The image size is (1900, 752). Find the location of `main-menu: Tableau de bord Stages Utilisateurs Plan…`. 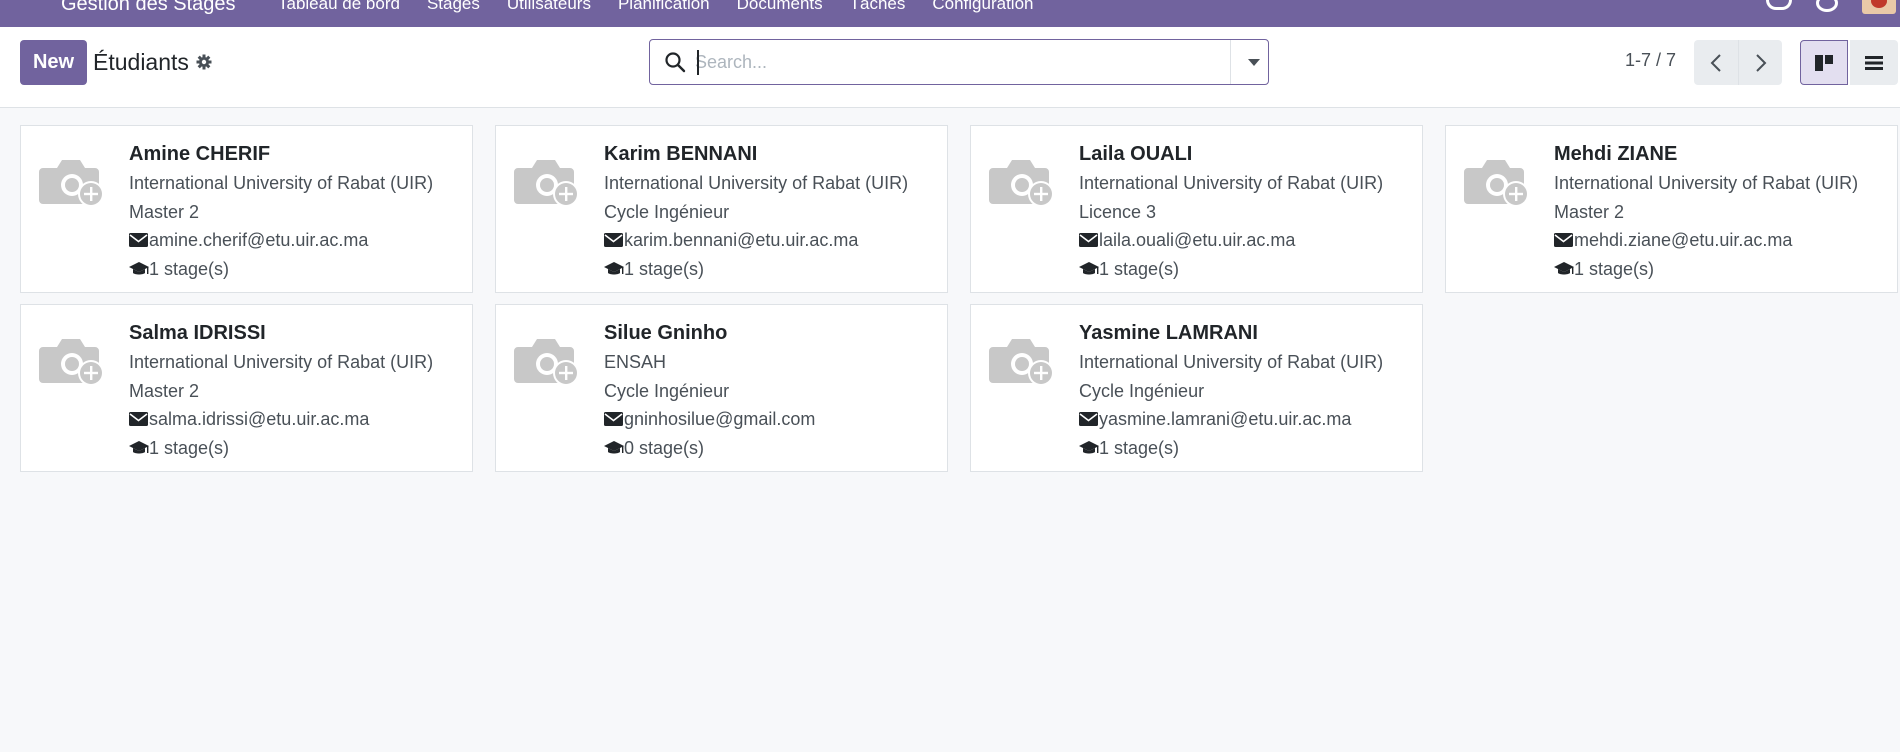

main-menu: Tableau de bord Stages Utilisateurs Plan… is located at coordinates (656, 7).